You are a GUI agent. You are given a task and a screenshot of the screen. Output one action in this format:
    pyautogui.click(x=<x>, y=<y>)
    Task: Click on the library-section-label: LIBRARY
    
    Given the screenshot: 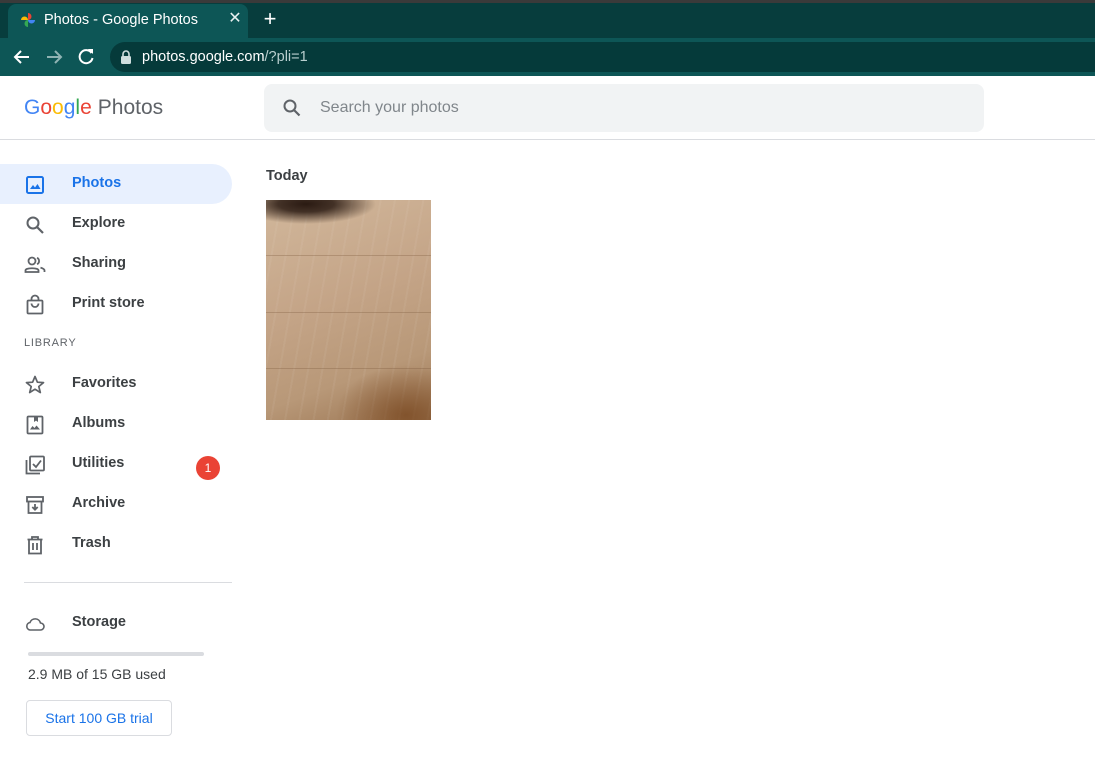 What is the action you would take?
    pyautogui.click(x=50, y=343)
    